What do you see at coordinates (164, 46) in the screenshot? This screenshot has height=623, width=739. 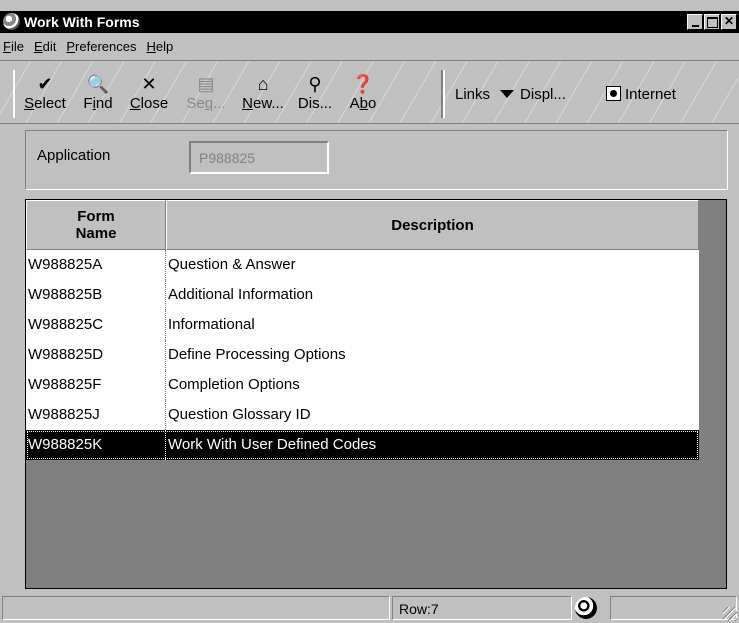 I see `menu-label-rest: elp` at bounding box center [164, 46].